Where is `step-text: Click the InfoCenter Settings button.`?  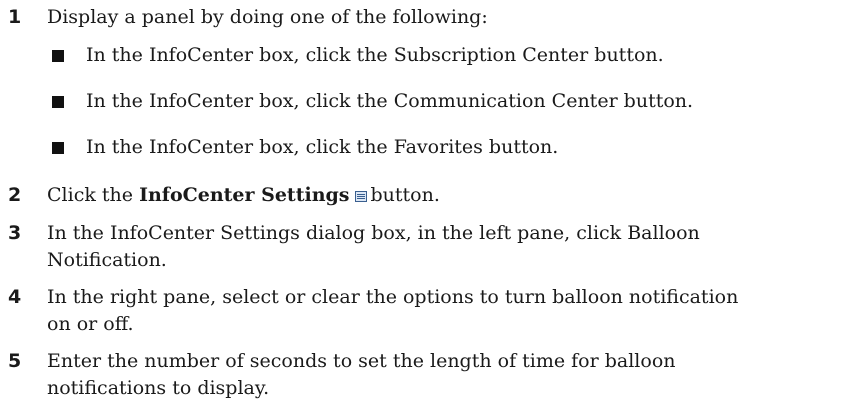
step-text: Click the InfoCenter Settings button. is located at coordinates (437, 195).